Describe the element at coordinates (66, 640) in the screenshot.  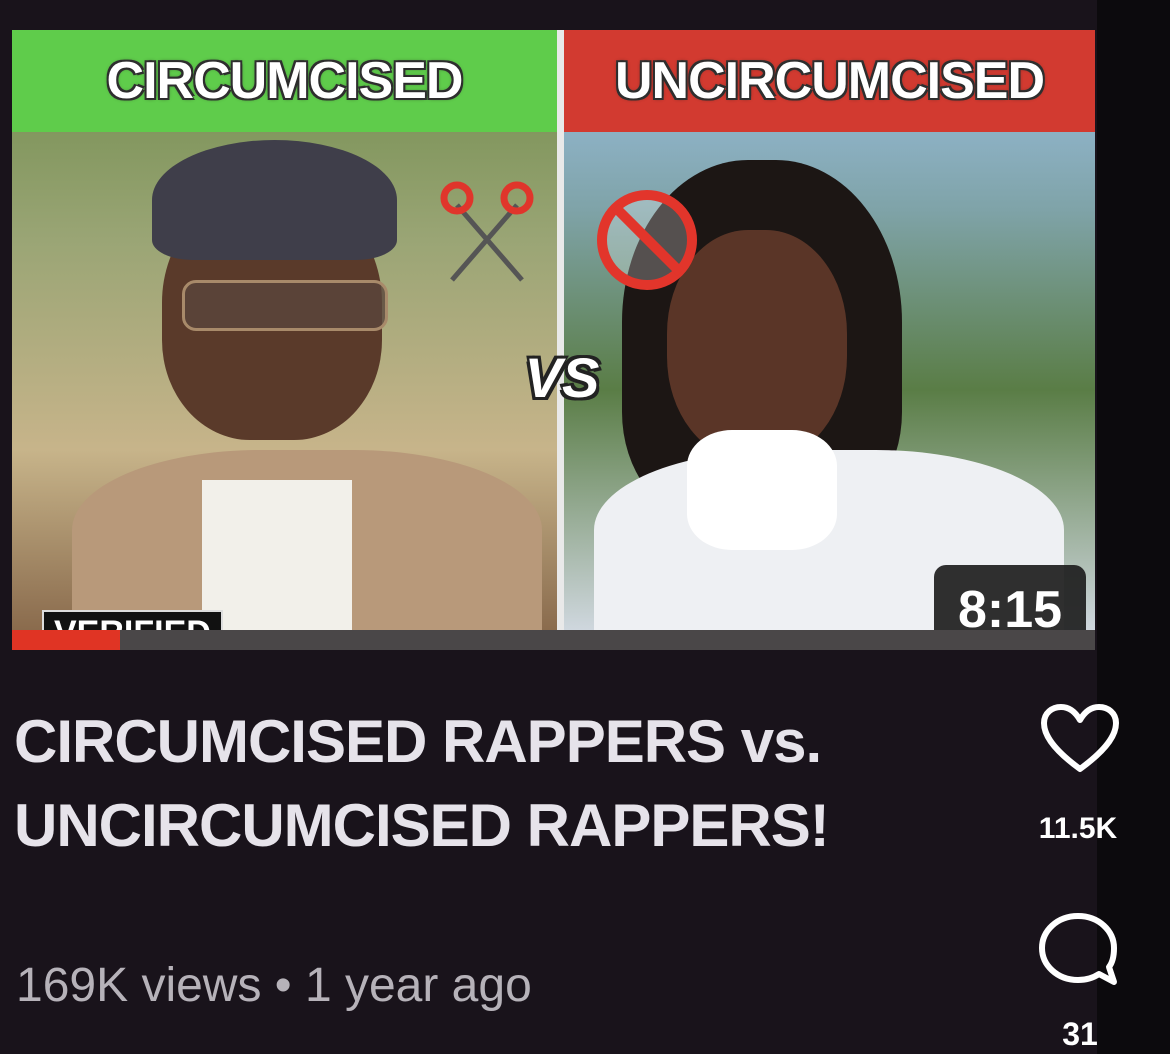
I see `watch-progress-fill` at that location.